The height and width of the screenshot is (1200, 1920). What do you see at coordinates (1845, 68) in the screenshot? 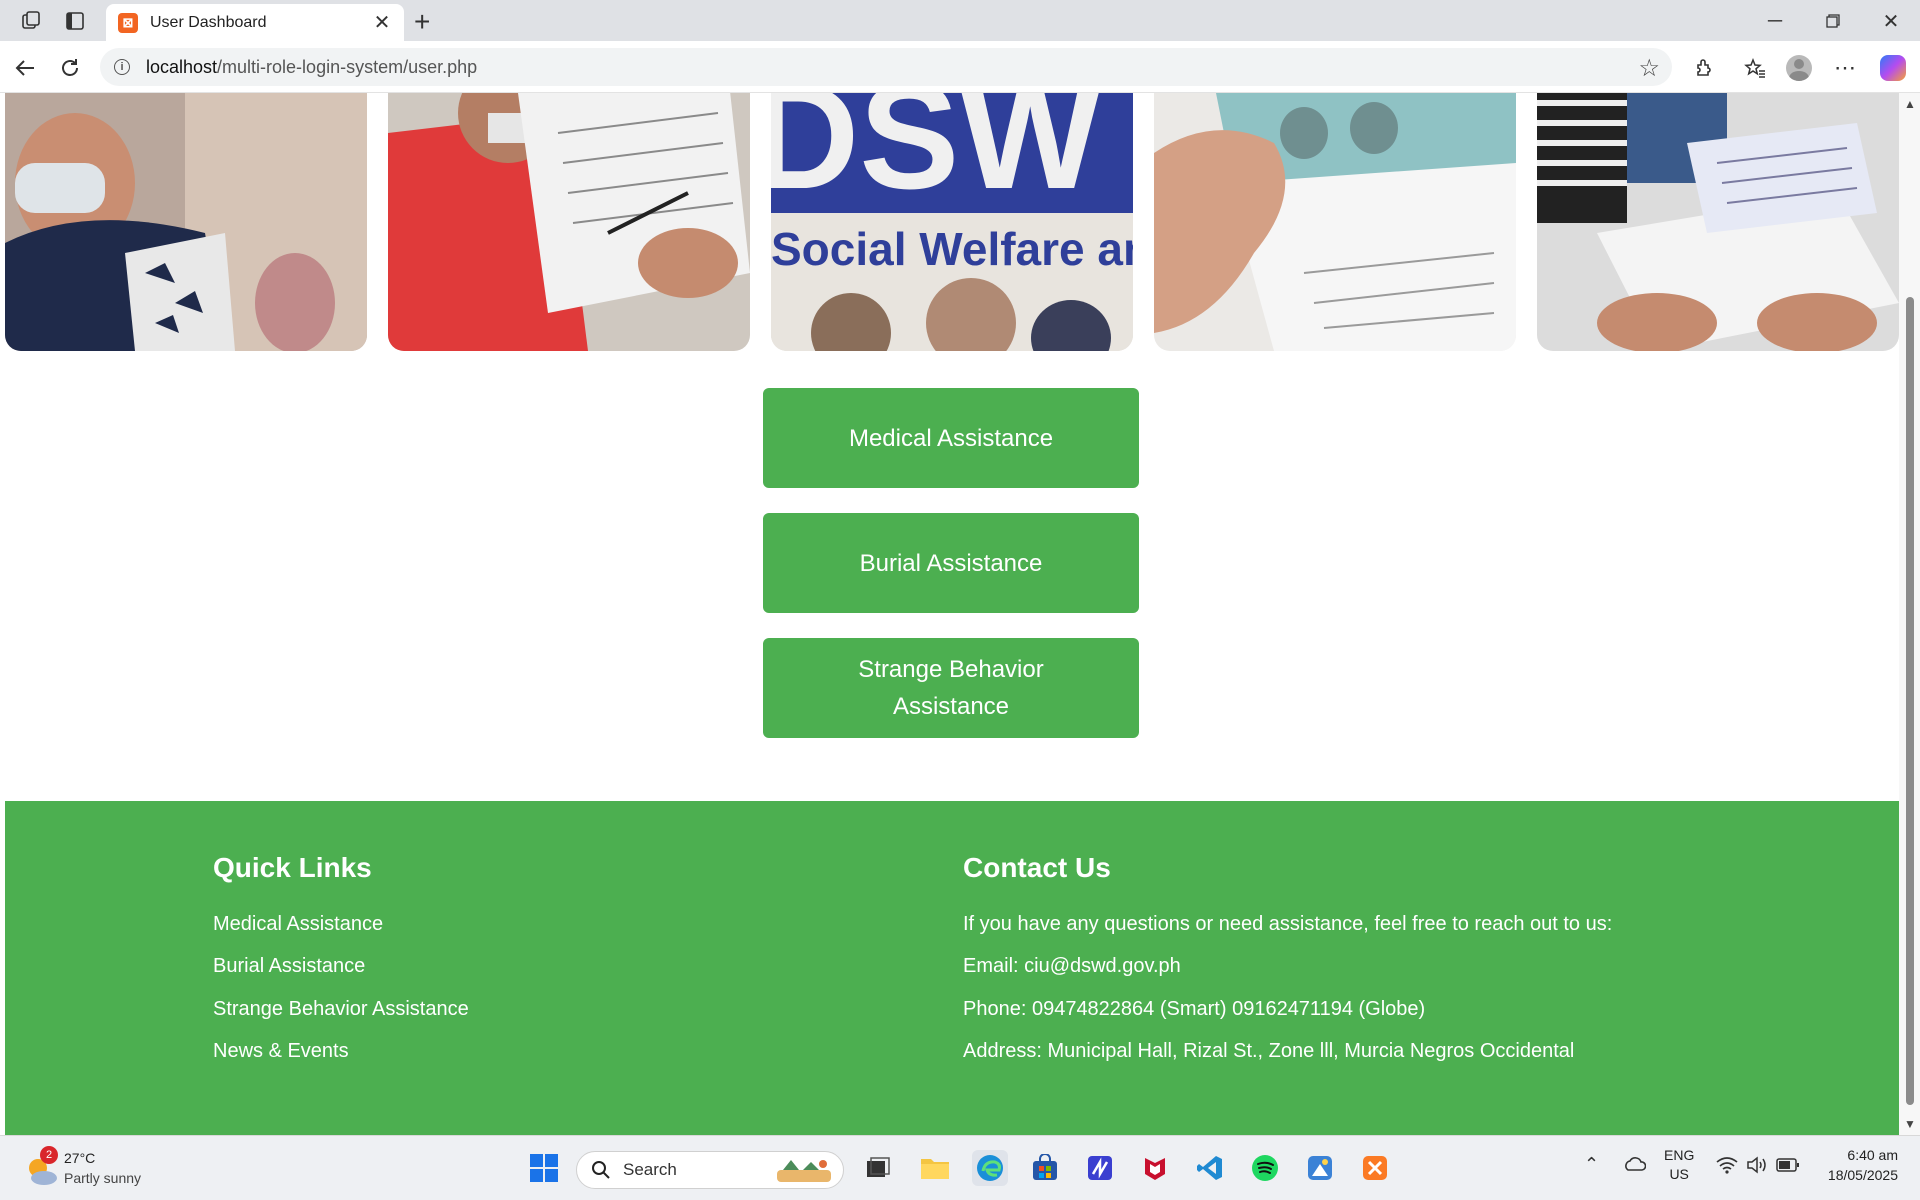
I see `more-icon: ⋯` at bounding box center [1845, 68].